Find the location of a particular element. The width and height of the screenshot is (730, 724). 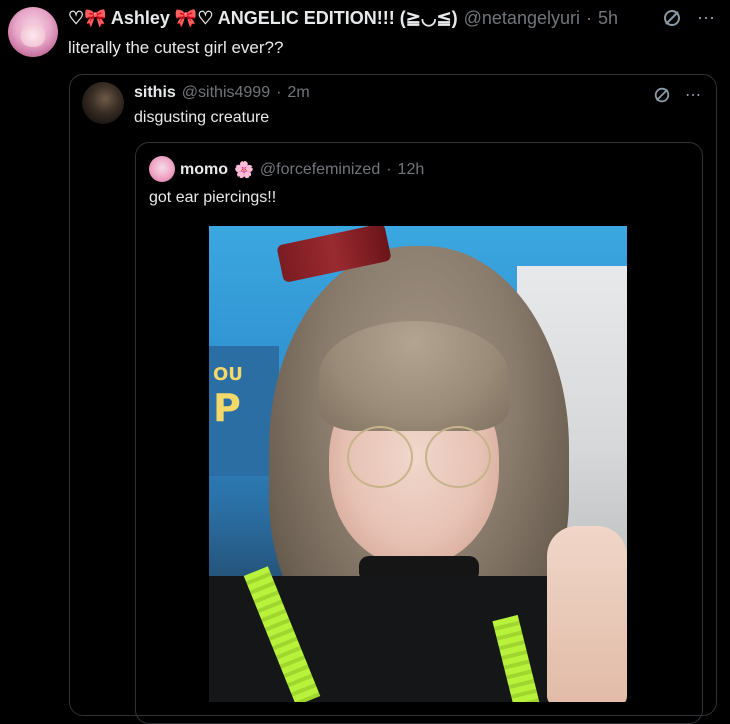

quote-text: disgusting creature is located at coordinates (202, 117).